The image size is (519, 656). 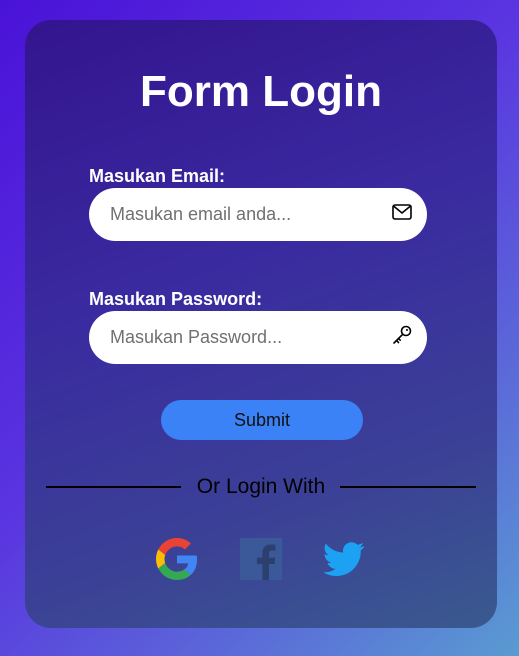 What do you see at coordinates (261, 559) in the screenshot?
I see `facebook-icon` at bounding box center [261, 559].